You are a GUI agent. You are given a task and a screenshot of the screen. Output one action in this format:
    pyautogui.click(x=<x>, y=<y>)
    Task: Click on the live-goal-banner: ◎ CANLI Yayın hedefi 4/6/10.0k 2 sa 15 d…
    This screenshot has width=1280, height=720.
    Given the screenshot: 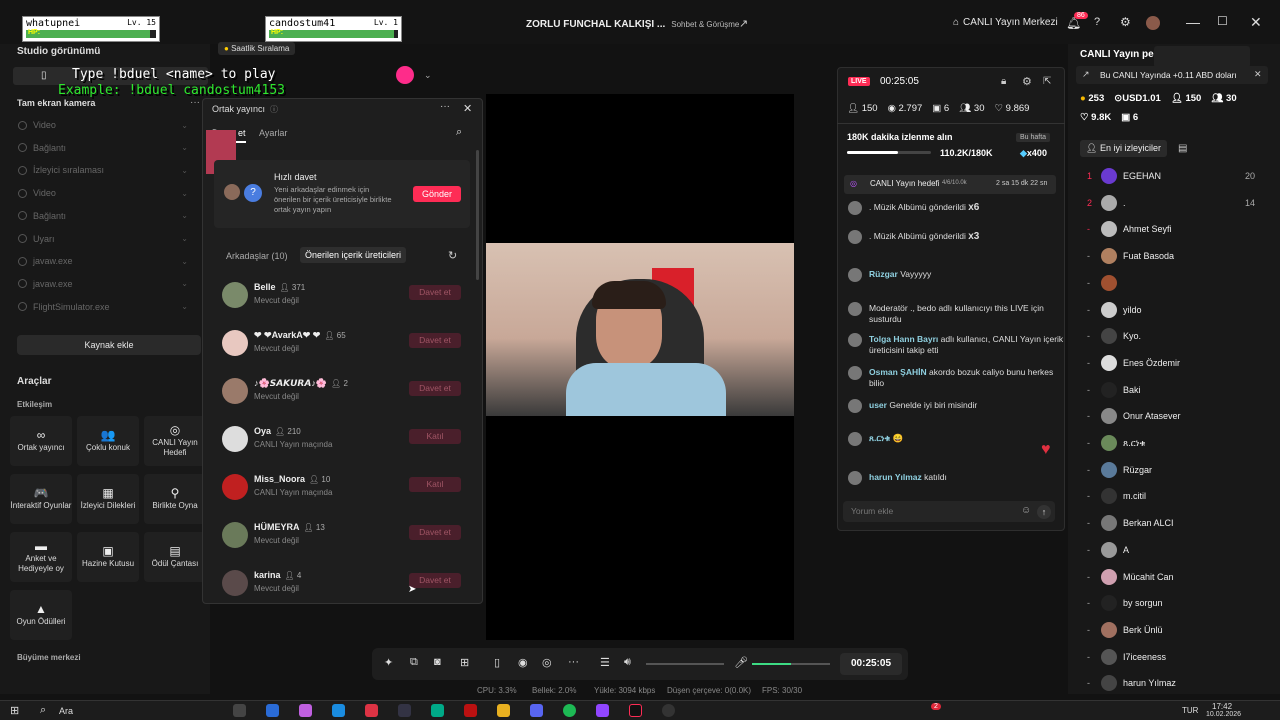 What is the action you would take?
    pyautogui.click(x=950, y=184)
    